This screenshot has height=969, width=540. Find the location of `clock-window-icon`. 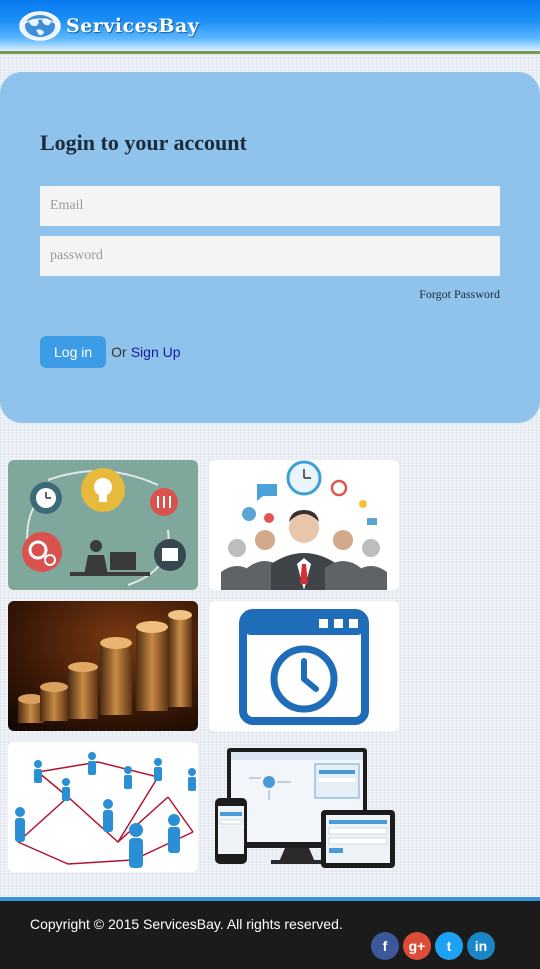

clock-window-icon is located at coordinates (304, 666).